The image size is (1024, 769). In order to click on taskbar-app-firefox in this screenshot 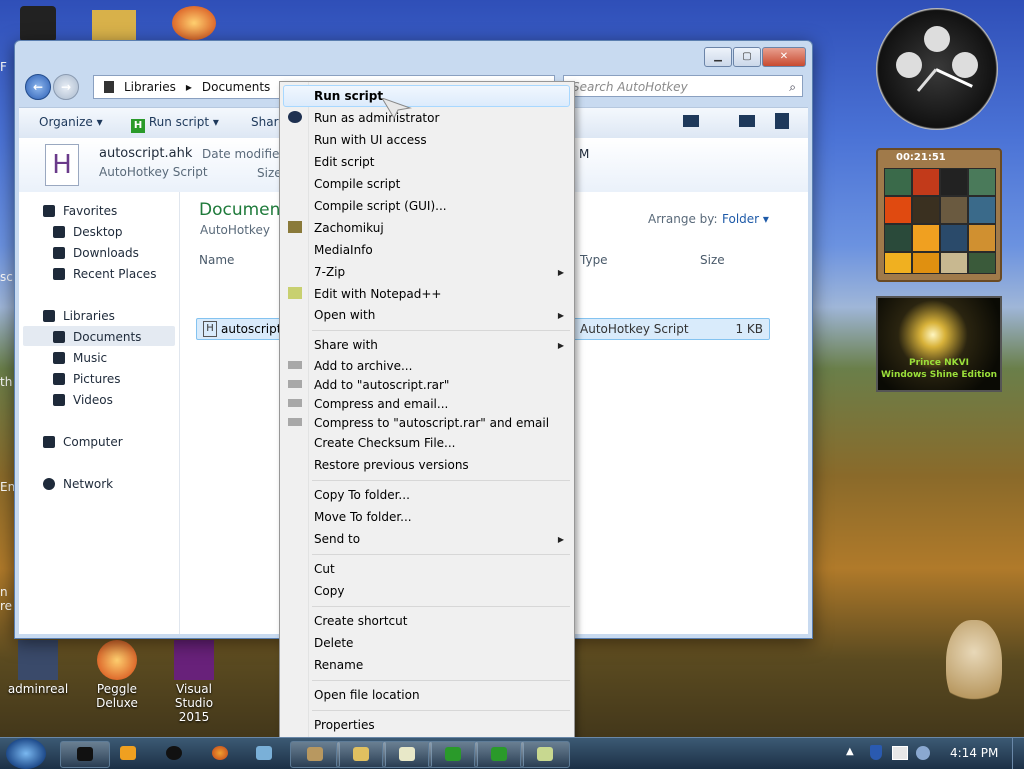, I will do `click(220, 753)`.